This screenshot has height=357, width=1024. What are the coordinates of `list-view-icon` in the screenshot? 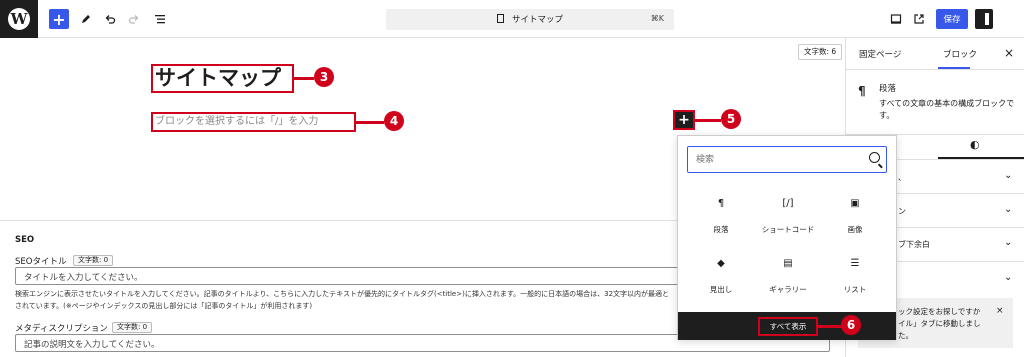 It's located at (160, 19).